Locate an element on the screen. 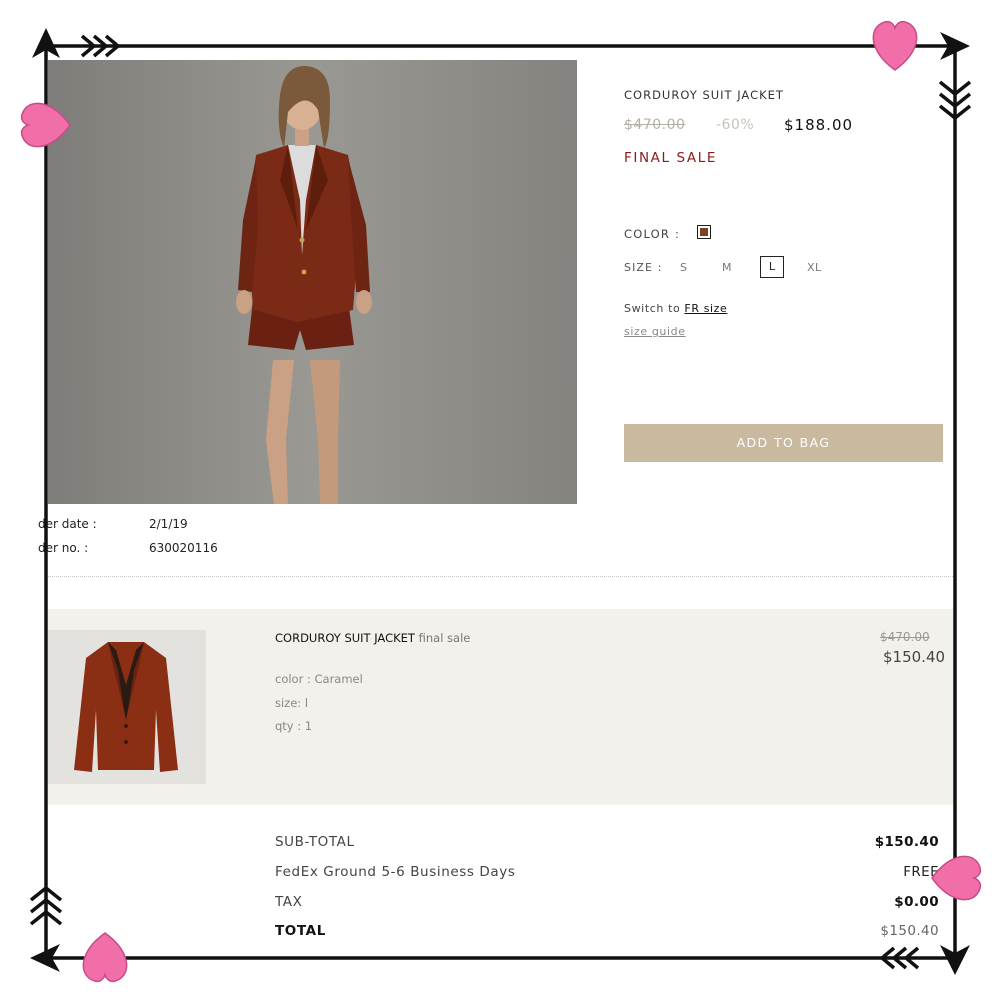 The height and width of the screenshot is (1003, 999). total-label: TOTAL is located at coordinates (300, 931).